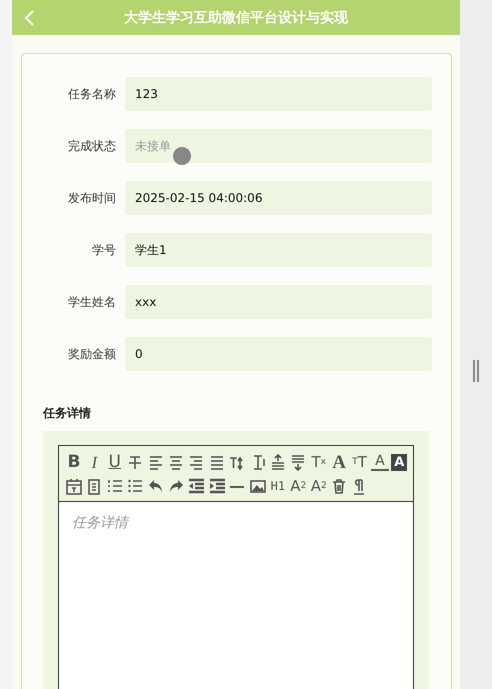  Describe the element at coordinates (74, 486) in the screenshot. I see `calendar-icon` at that location.